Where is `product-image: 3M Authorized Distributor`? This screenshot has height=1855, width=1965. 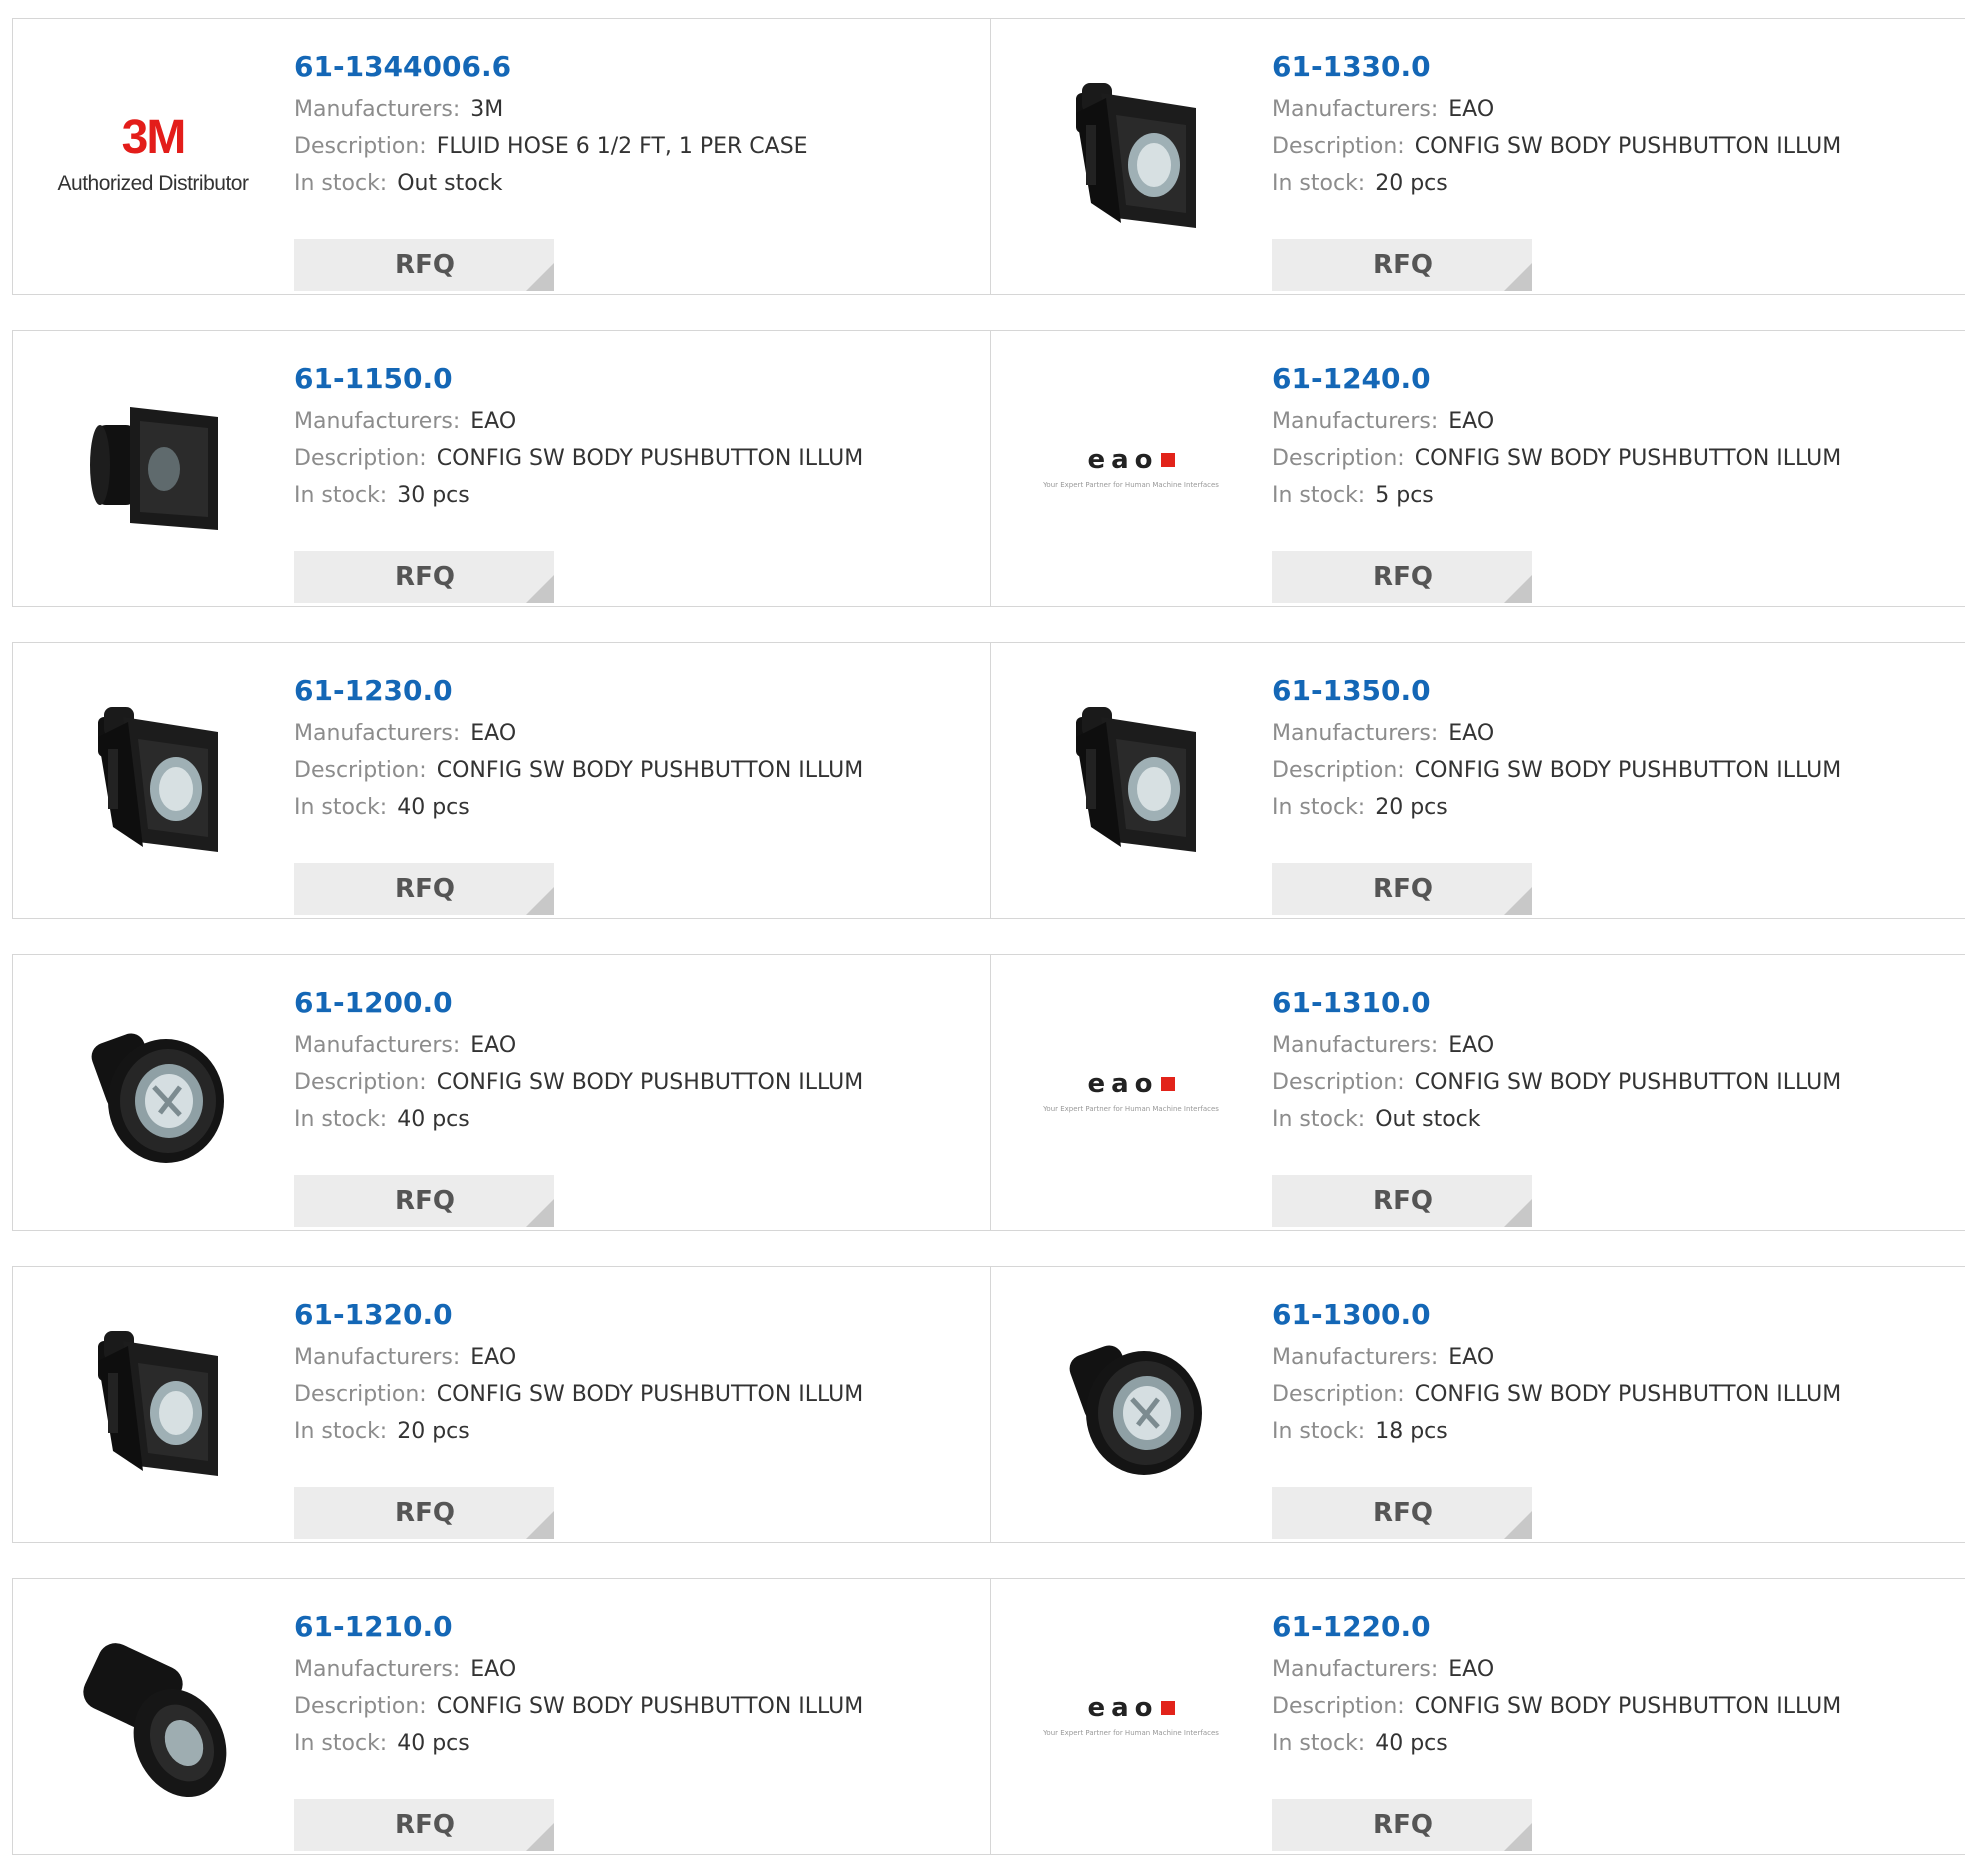 product-image: 3M Authorized Distributor is located at coordinates (153, 155).